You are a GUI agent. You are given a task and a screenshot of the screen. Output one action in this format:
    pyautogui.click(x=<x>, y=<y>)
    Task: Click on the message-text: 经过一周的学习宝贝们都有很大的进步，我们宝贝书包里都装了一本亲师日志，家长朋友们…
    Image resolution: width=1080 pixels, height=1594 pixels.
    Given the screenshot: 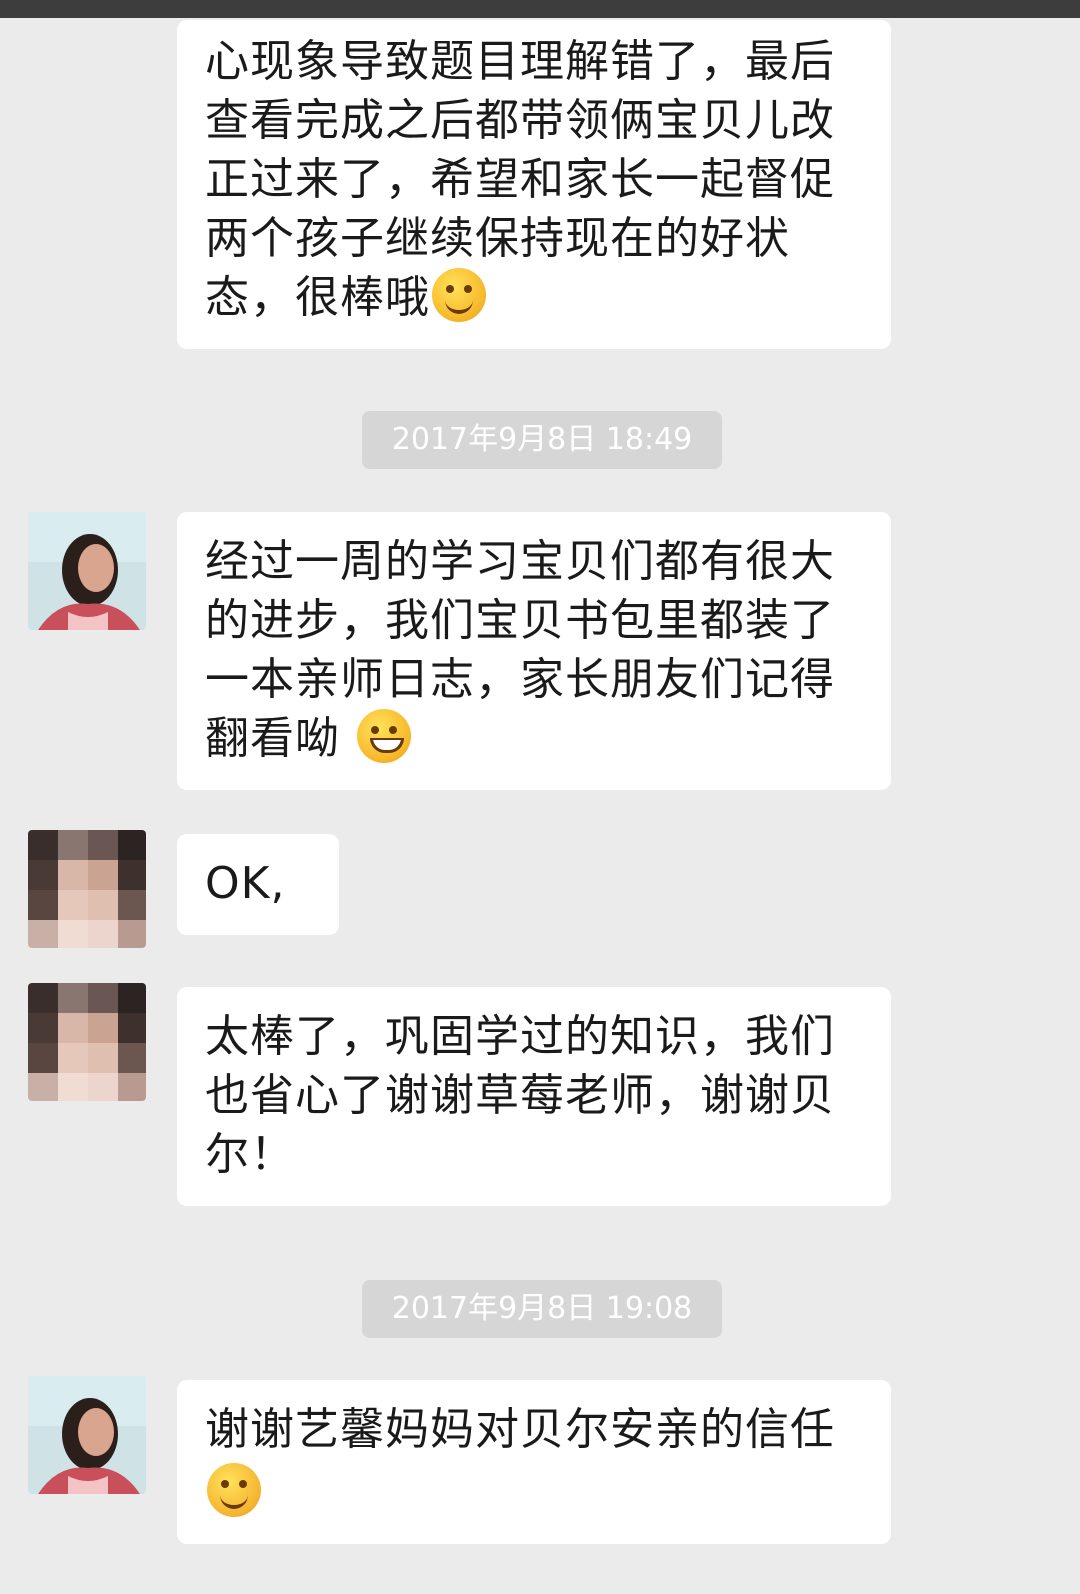 What is the action you would take?
    pyautogui.click(x=520, y=650)
    